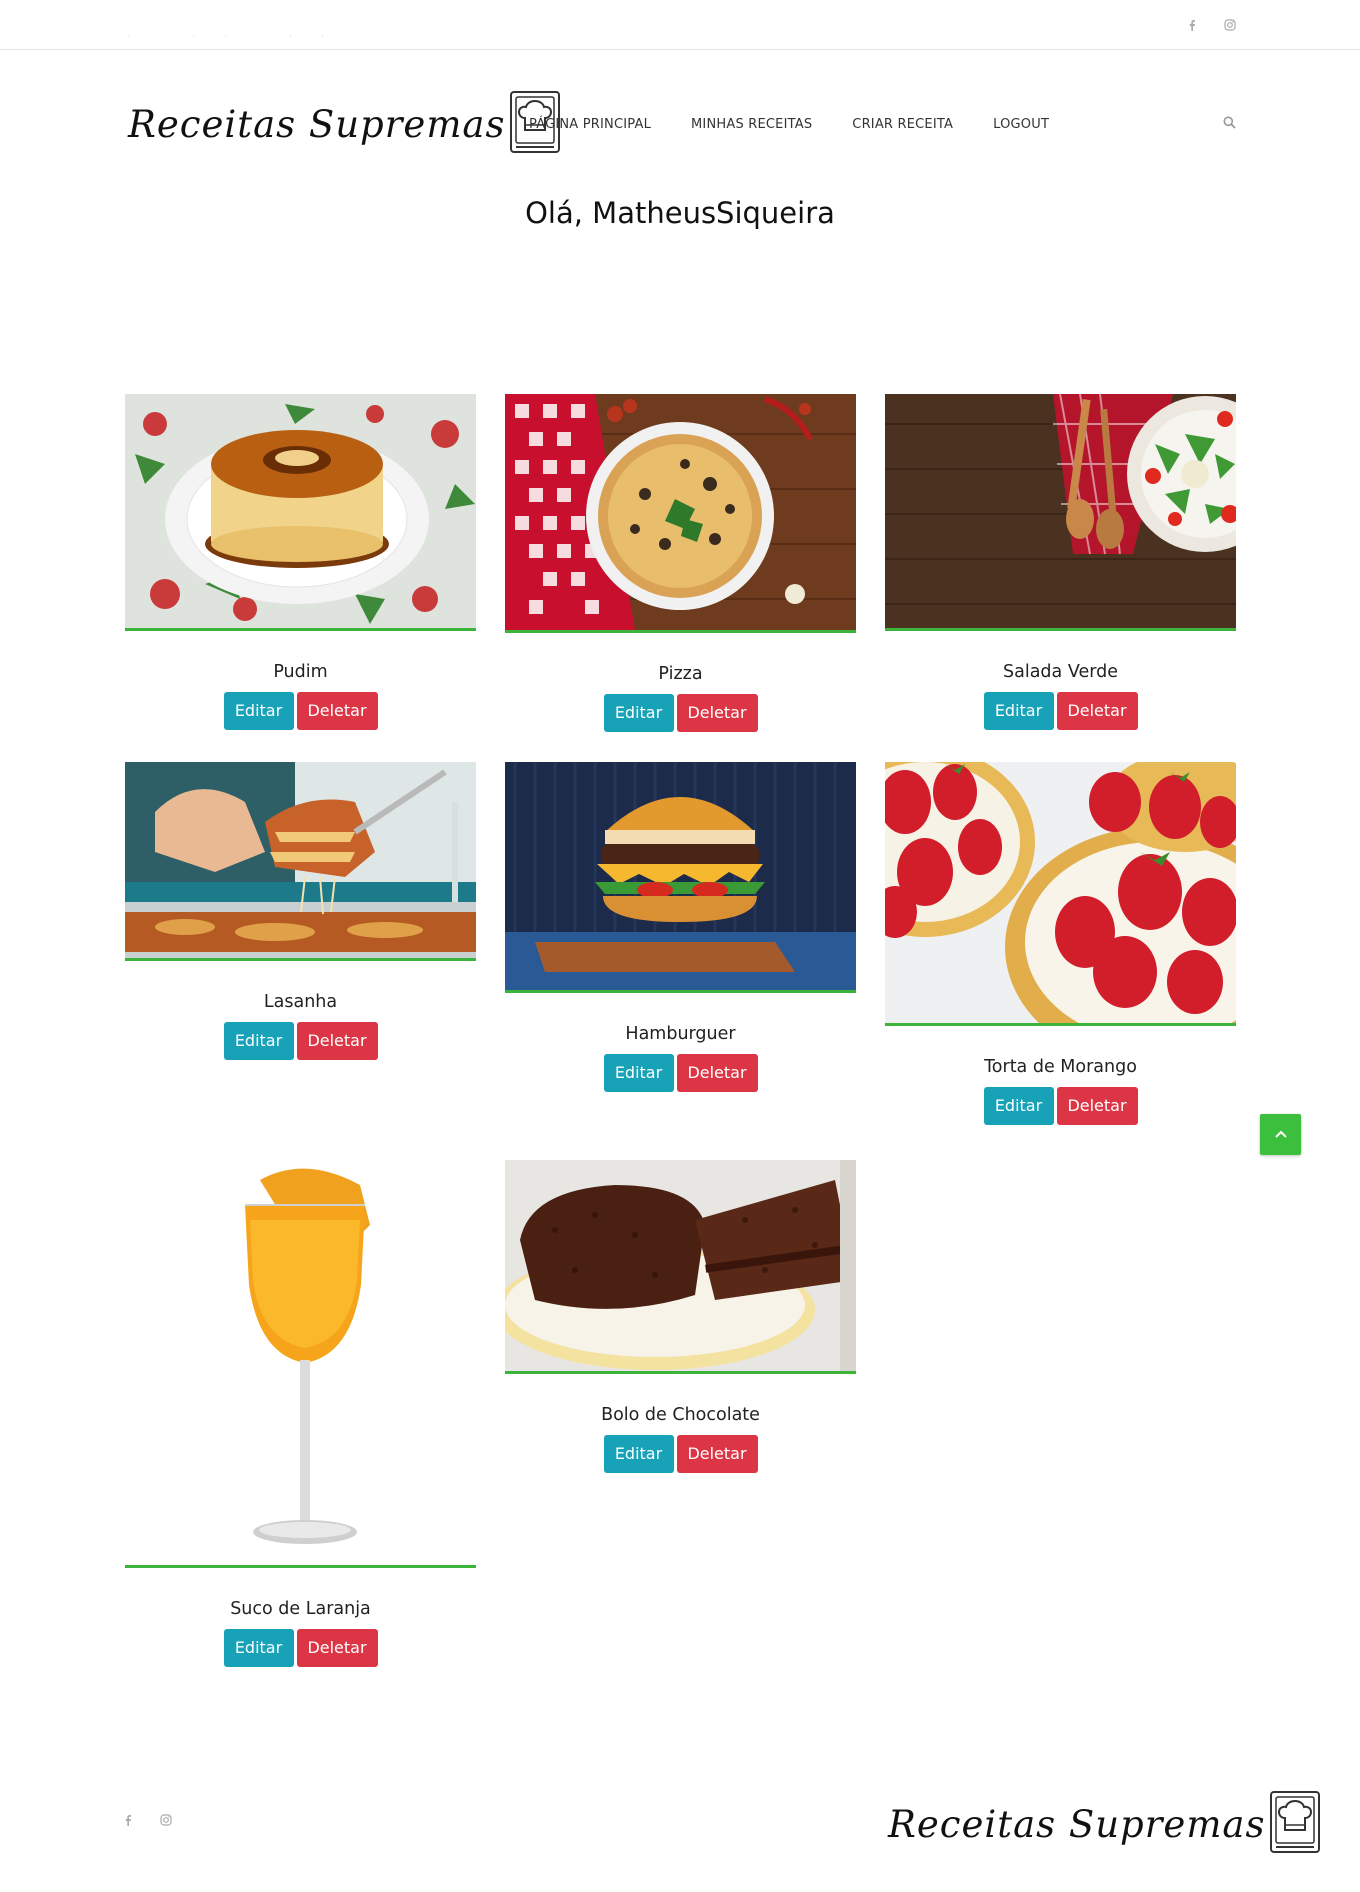  What do you see at coordinates (680, 513) in the screenshot?
I see `recipe-image-pizza` at bounding box center [680, 513].